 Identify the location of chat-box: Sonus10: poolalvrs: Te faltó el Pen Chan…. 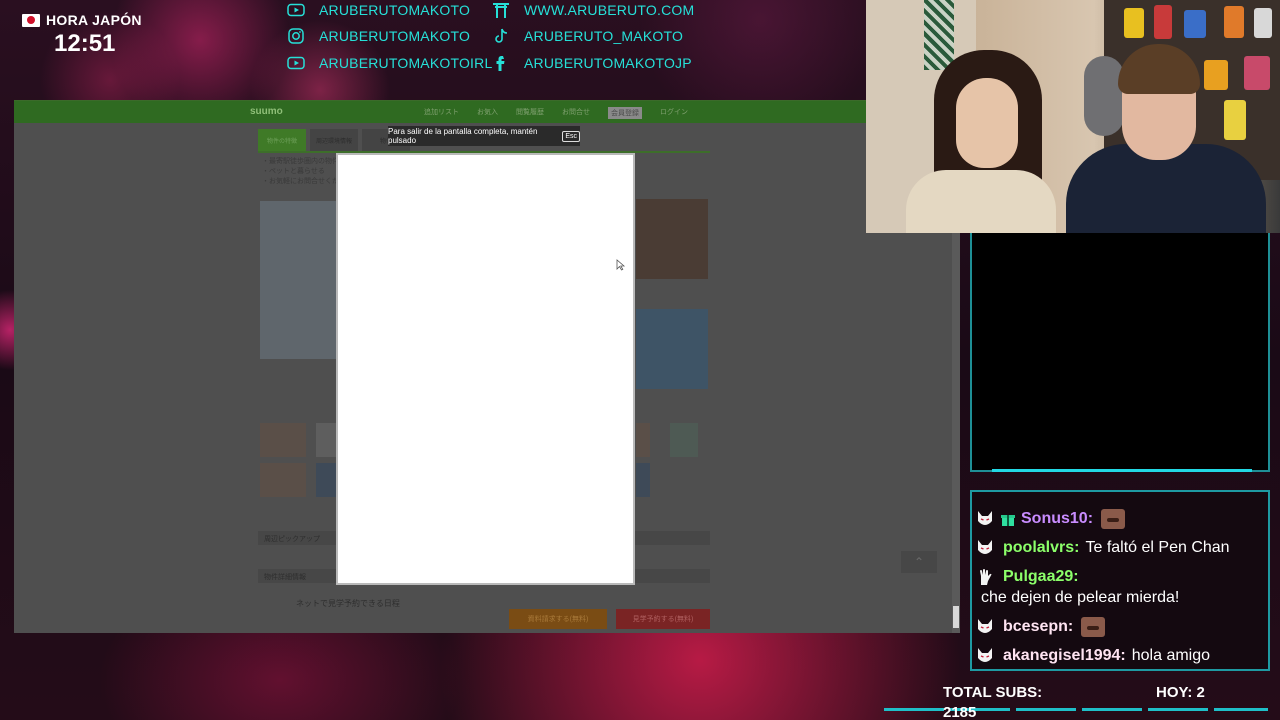
(1120, 580).